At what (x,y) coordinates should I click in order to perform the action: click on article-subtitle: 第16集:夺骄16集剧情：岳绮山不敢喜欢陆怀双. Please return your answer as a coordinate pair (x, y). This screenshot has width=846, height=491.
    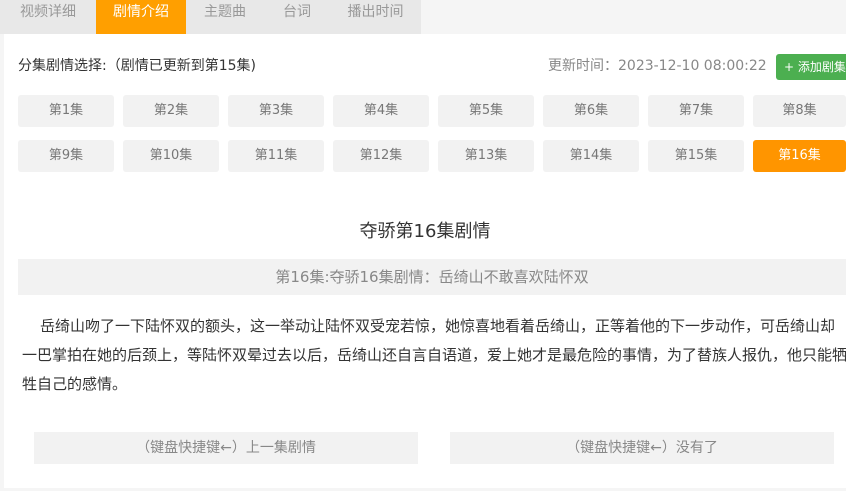
    Looking at the image, I should click on (432, 277).